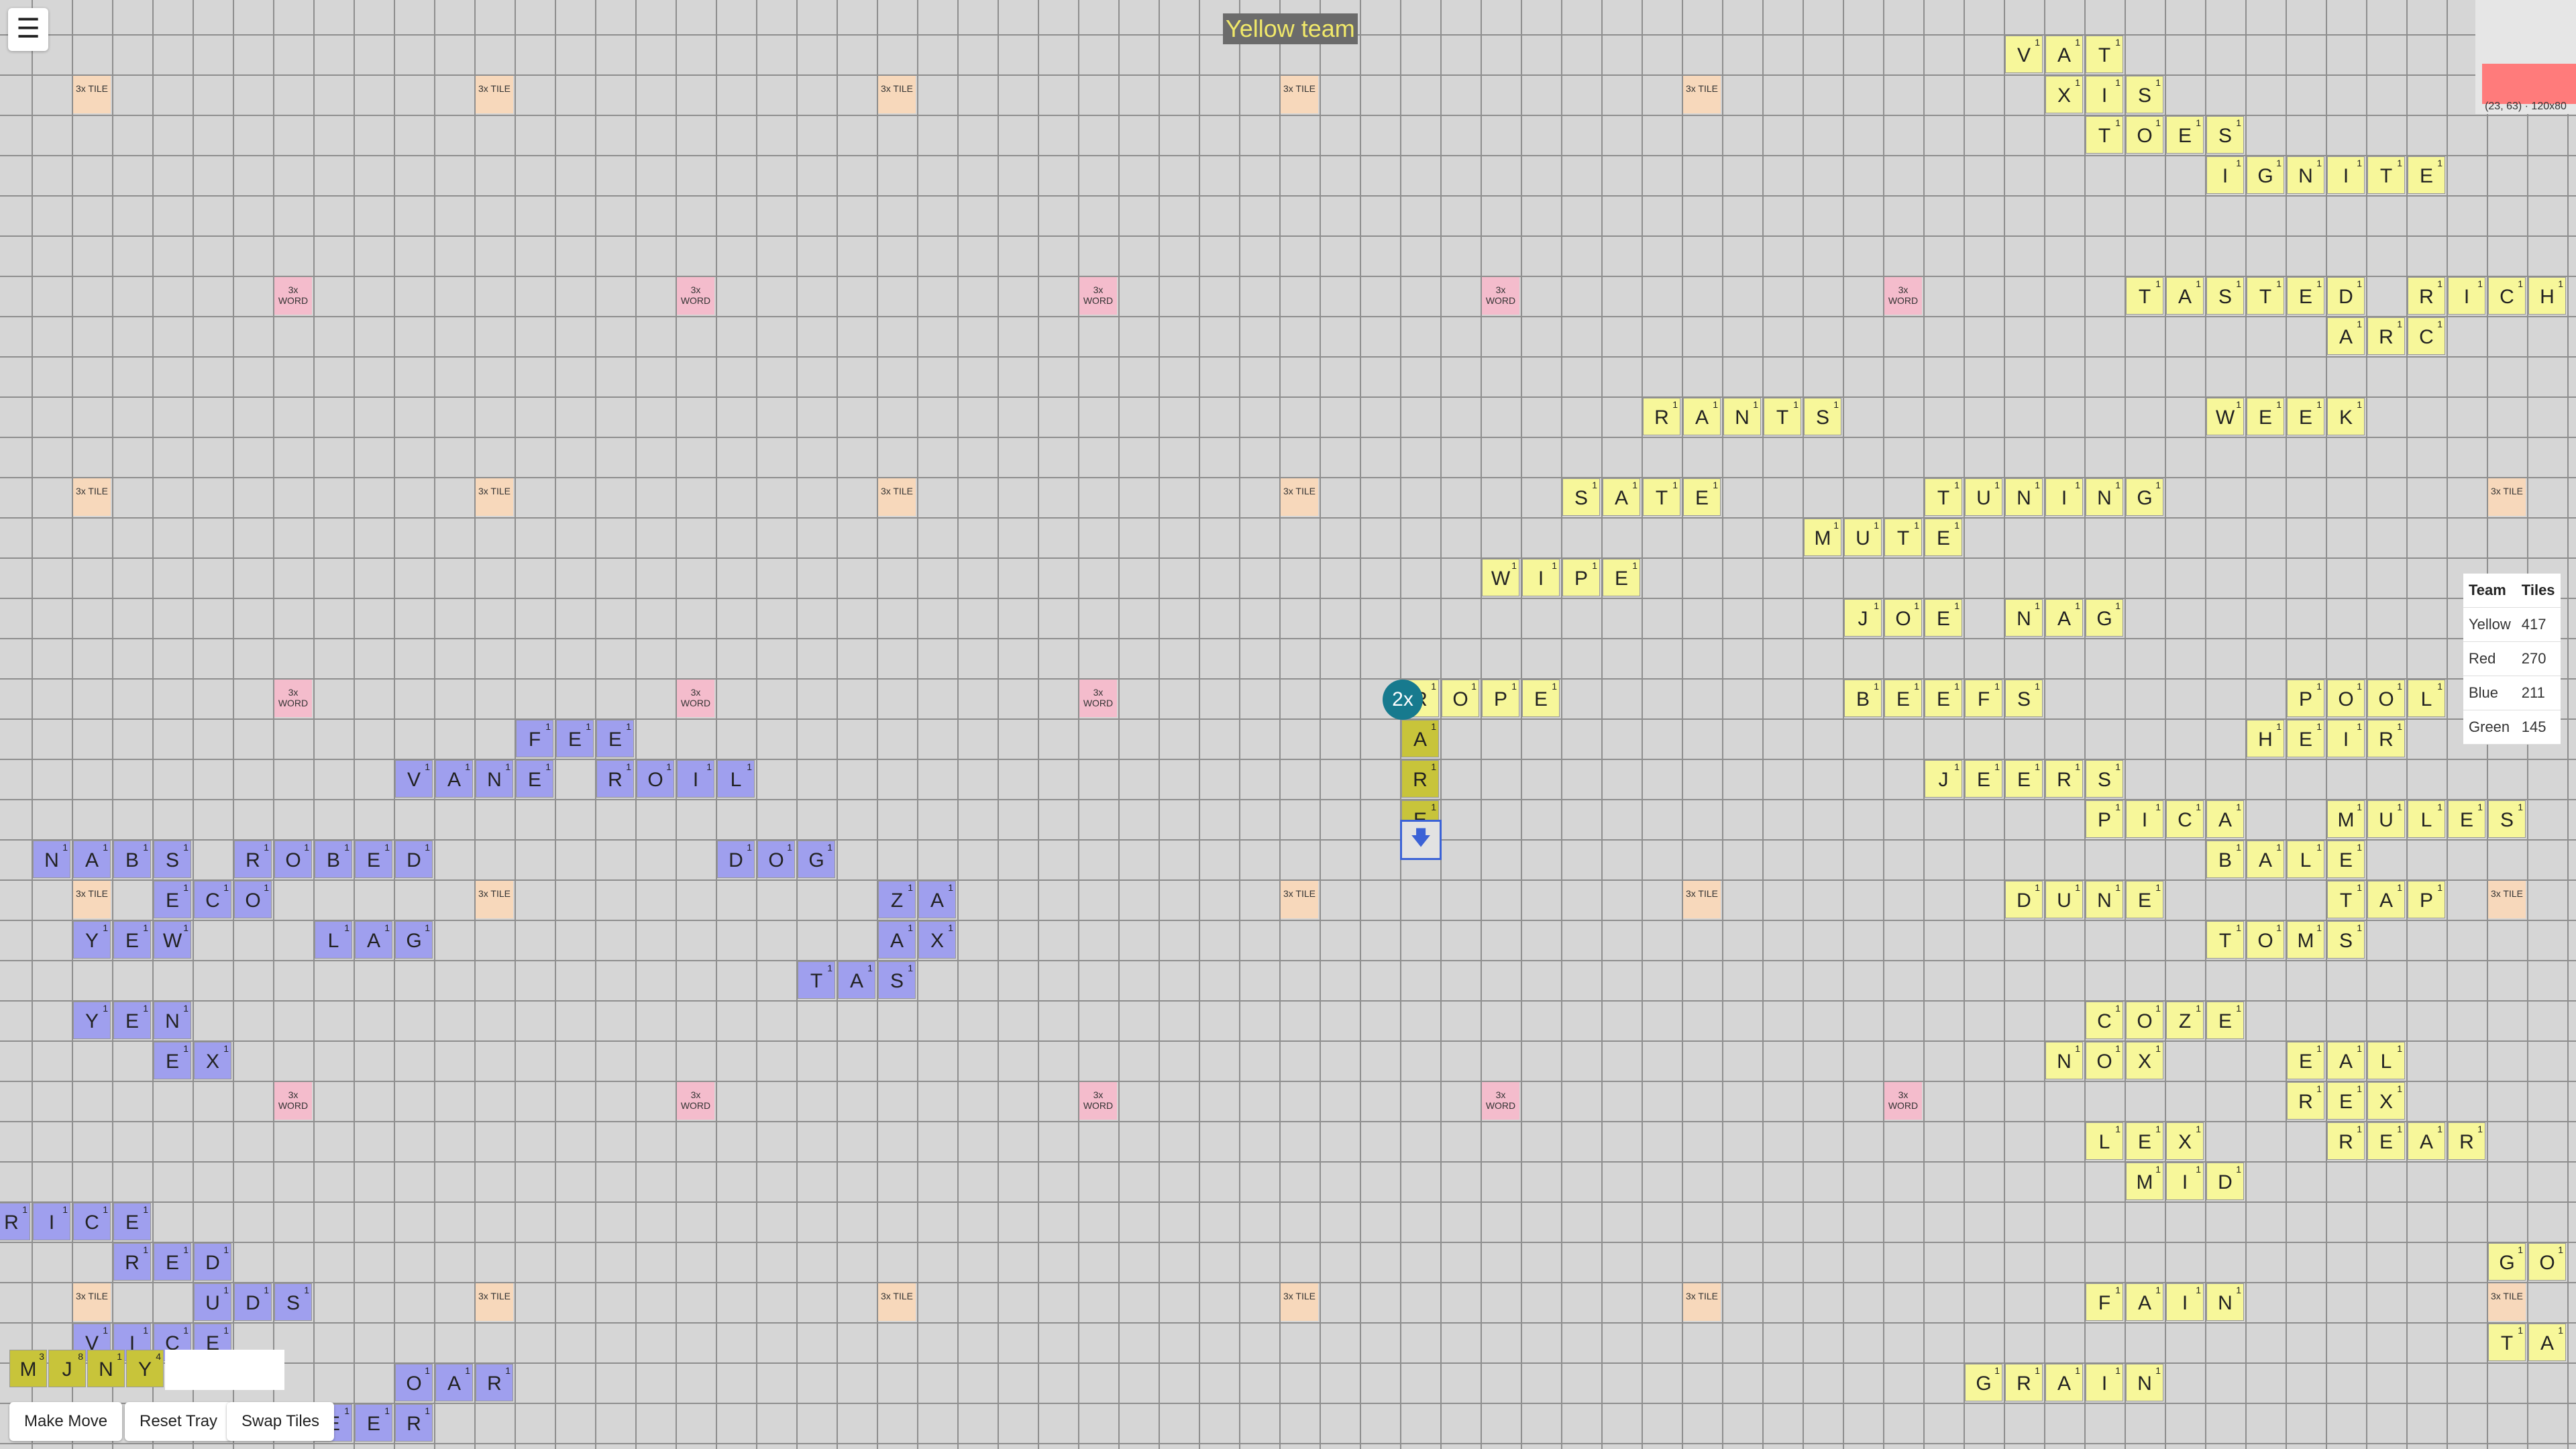 This screenshot has width=2576, height=1449. Describe the element at coordinates (2346, 820) in the screenshot. I see `tile-letter: M` at that location.